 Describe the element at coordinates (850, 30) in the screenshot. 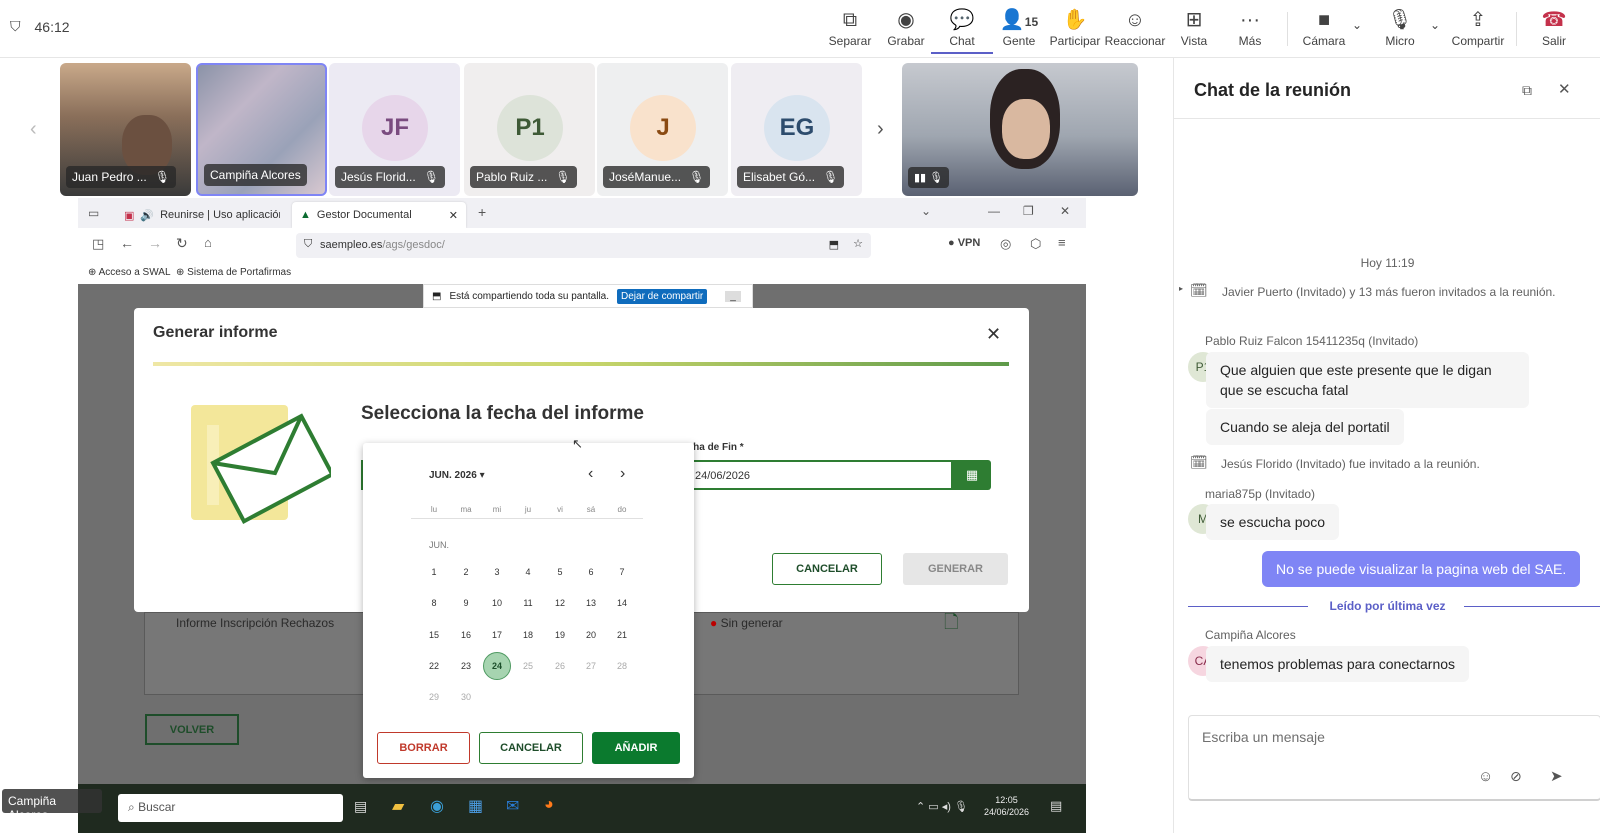

I see `separate-button: ⧉ Separar` at that location.